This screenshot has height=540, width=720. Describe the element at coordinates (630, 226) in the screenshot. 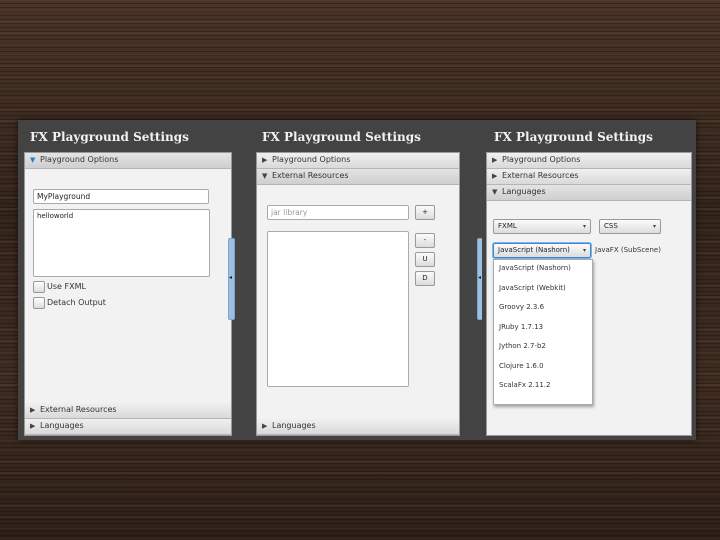

I see `css-combo: CSS ▾` at that location.